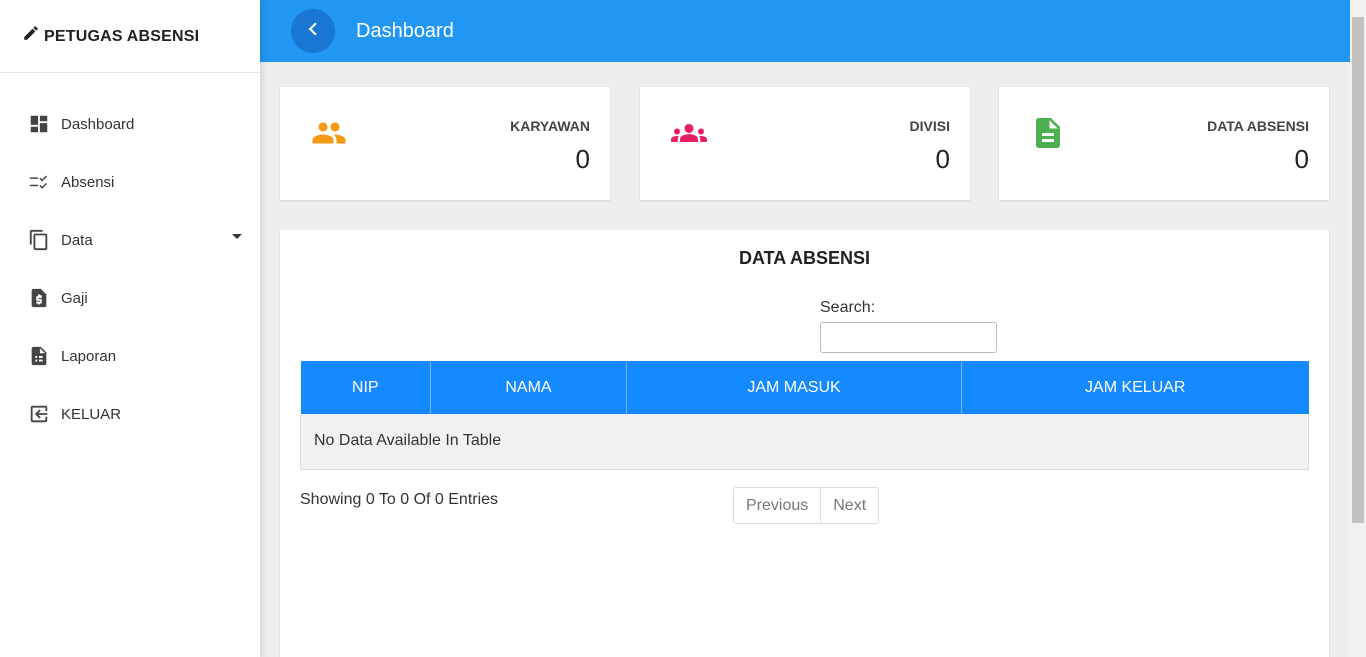 This screenshot has height=657, width=1366. What do you see at coordinates (130, 298) in the screenshot?
I see `sidebar-item-gaji: Gaji` at bounding box center [130, 298].